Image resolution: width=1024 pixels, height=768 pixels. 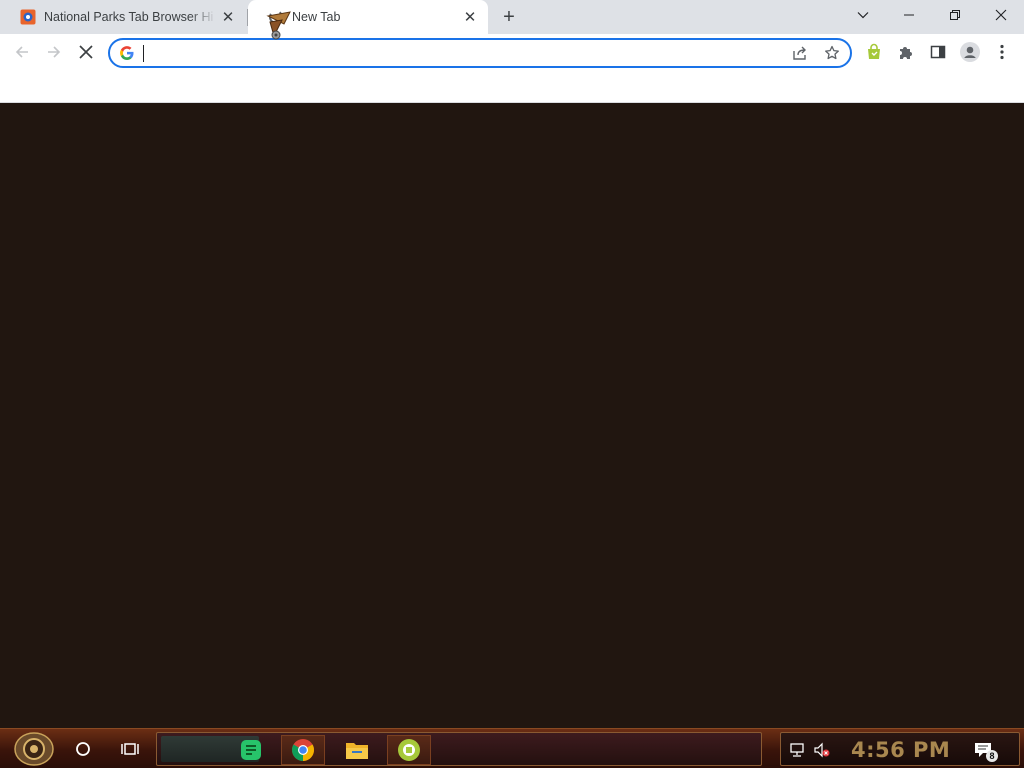 I want to click on google-g-icon, so click(x=127, y=53).